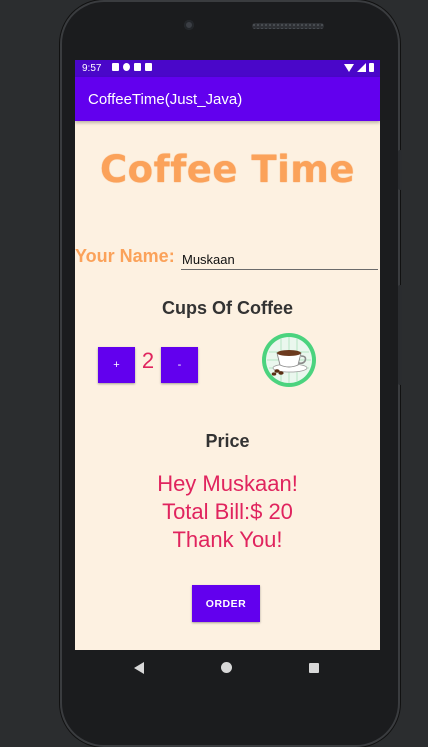  I want to click on name-label: Your Name:, so click(125, 256).